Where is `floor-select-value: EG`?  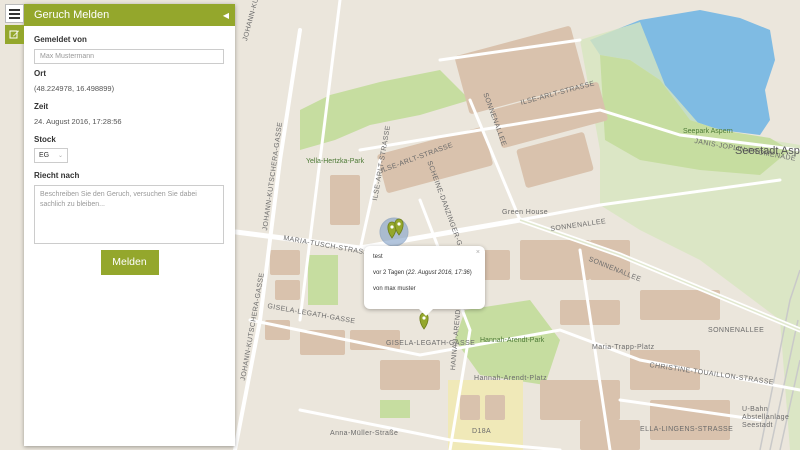
floor-select-value: EG is located at coordinates (44, 155).